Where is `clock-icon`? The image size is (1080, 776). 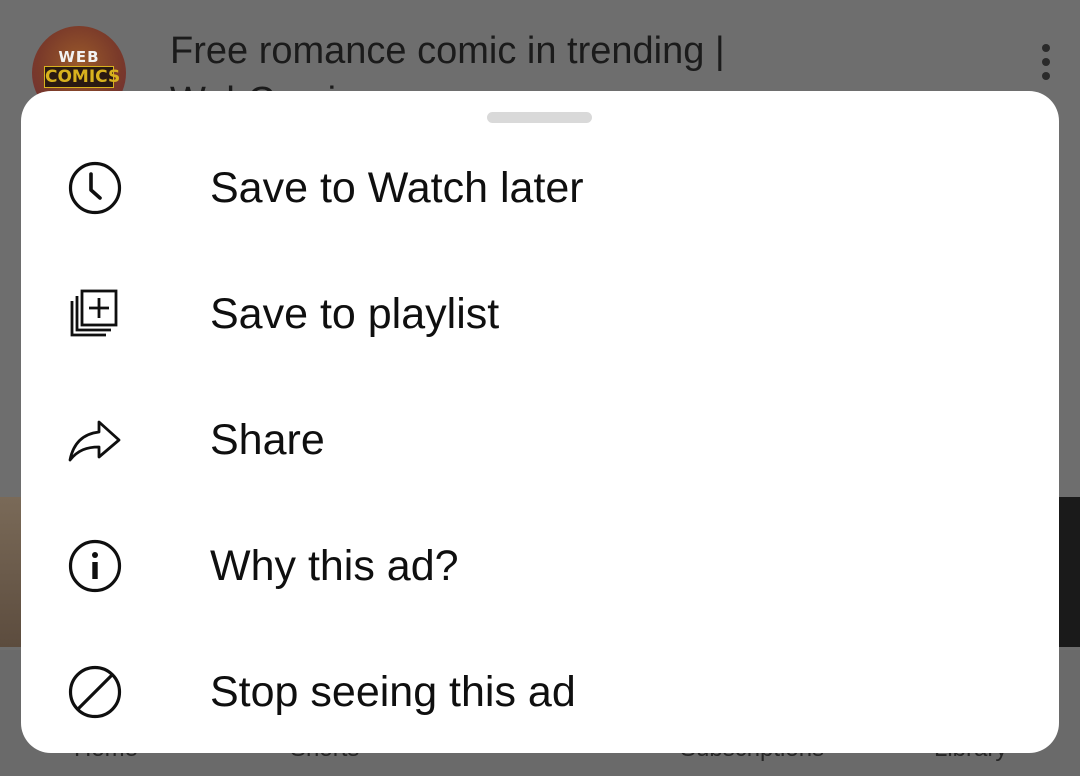 clock-icon is located at coordinates (95, 188).